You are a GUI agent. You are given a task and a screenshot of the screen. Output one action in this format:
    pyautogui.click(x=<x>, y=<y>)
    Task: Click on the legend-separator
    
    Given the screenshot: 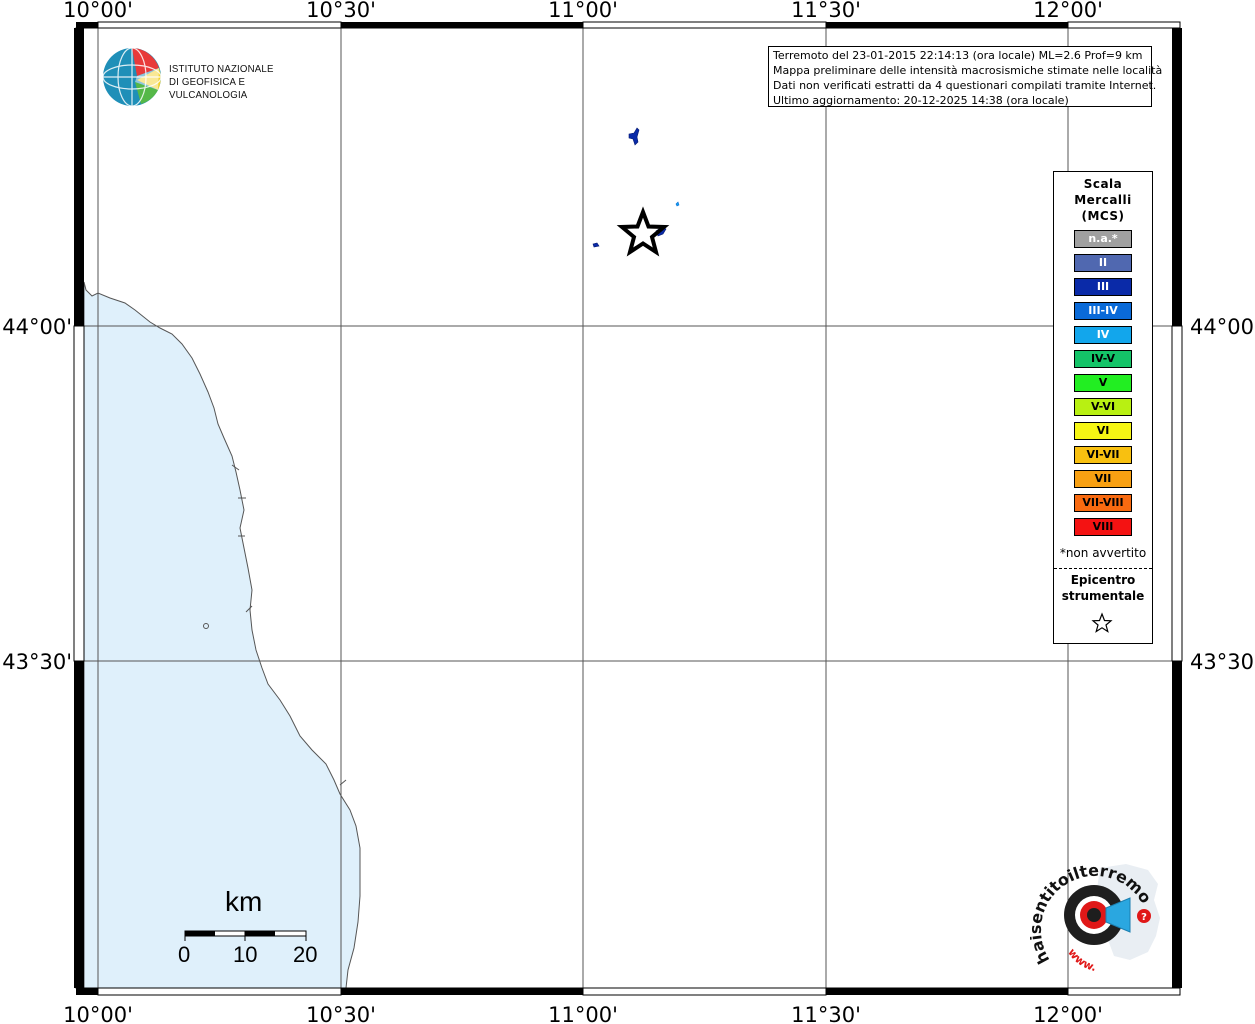 What is the action you would take?
    pyautogui.click(x=1103, y=568)
    